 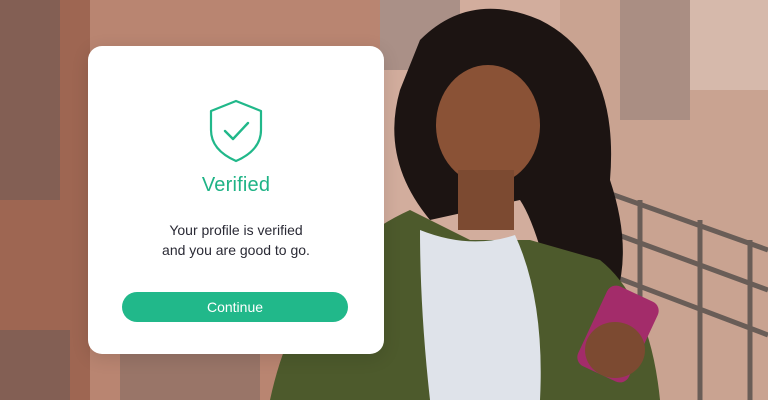 I want to click on shield-check-icon, so click(x=236, y=131).